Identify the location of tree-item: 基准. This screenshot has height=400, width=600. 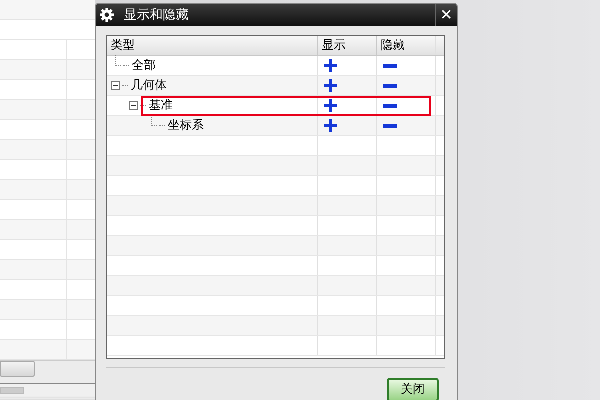
(161, 105).